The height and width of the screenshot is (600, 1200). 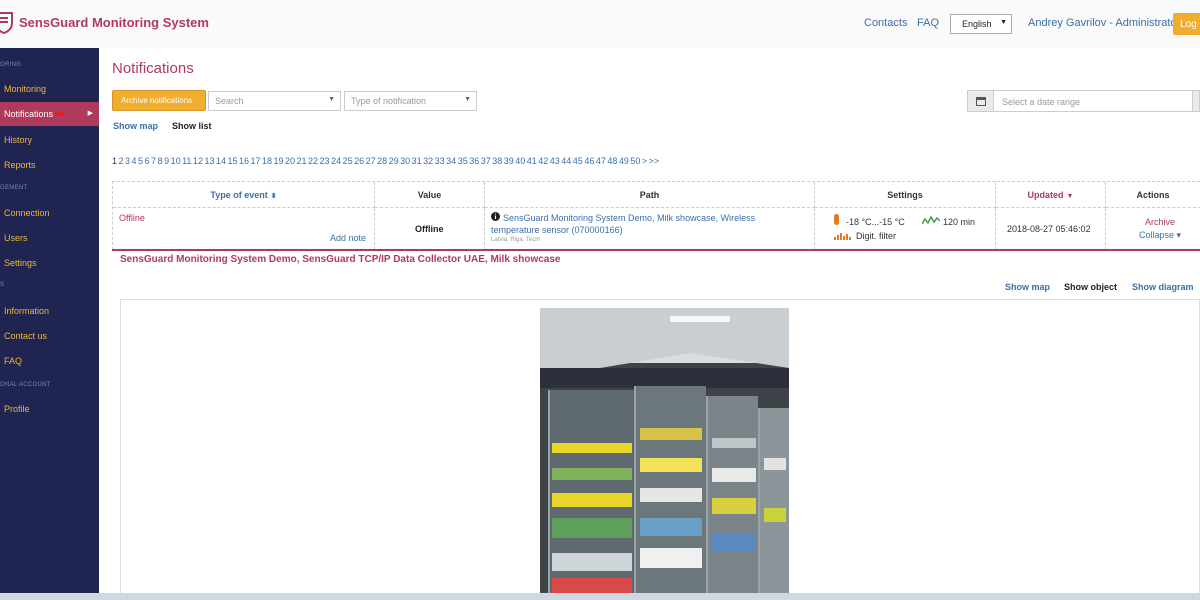 I want to click on sidebar-item-reports: Reports, so click(x=49, y=165).